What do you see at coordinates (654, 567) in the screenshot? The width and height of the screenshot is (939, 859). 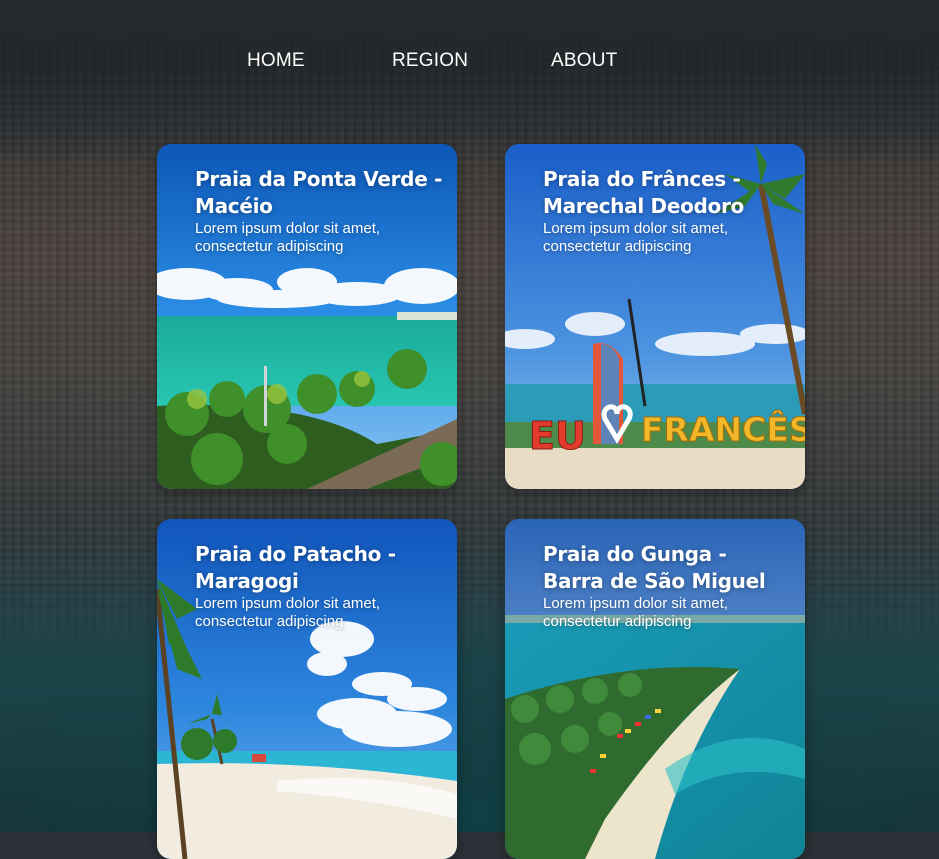 I see `card-title: Praia do Gunga - Barra de São Miguel` at bounding box center [654, 567].